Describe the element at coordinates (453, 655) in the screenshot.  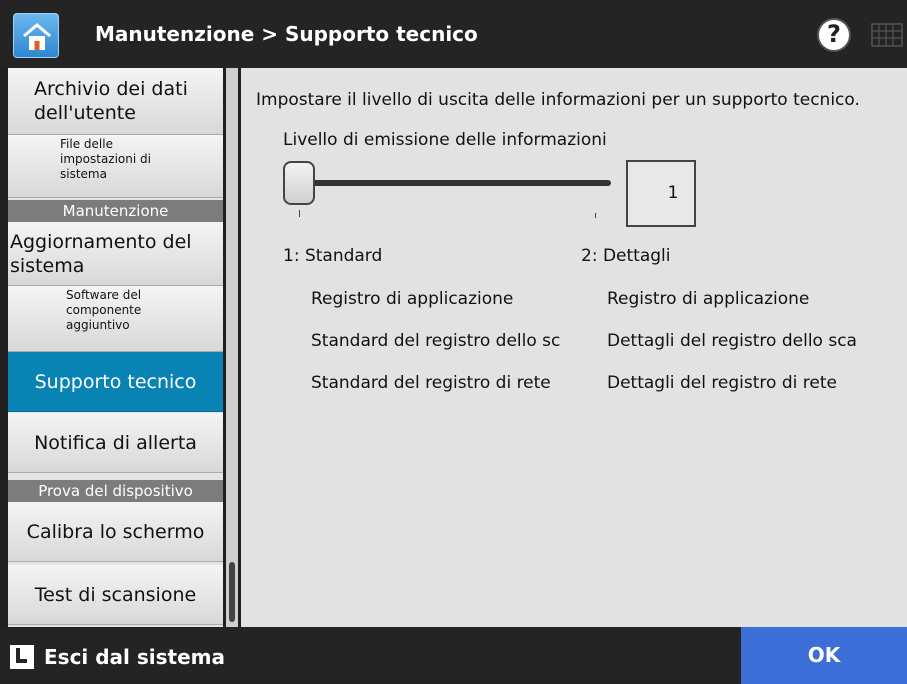
I see `footer-bar: Esci dal sistema OK` at that location.